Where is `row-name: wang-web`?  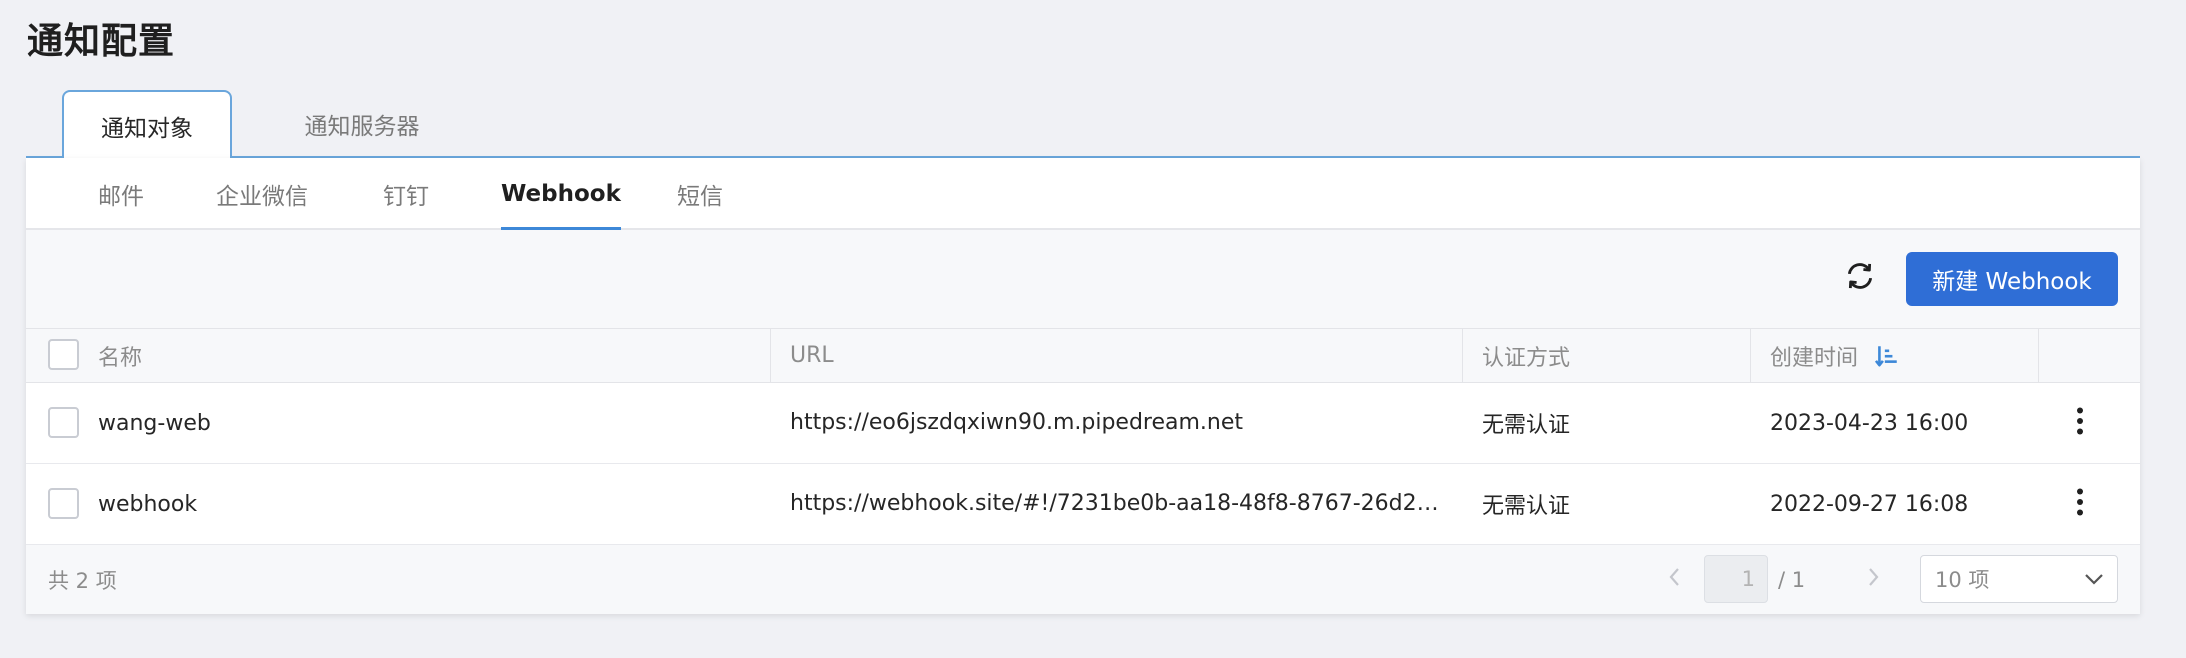
row-name: wang-web is located at coordinates (154, 423).